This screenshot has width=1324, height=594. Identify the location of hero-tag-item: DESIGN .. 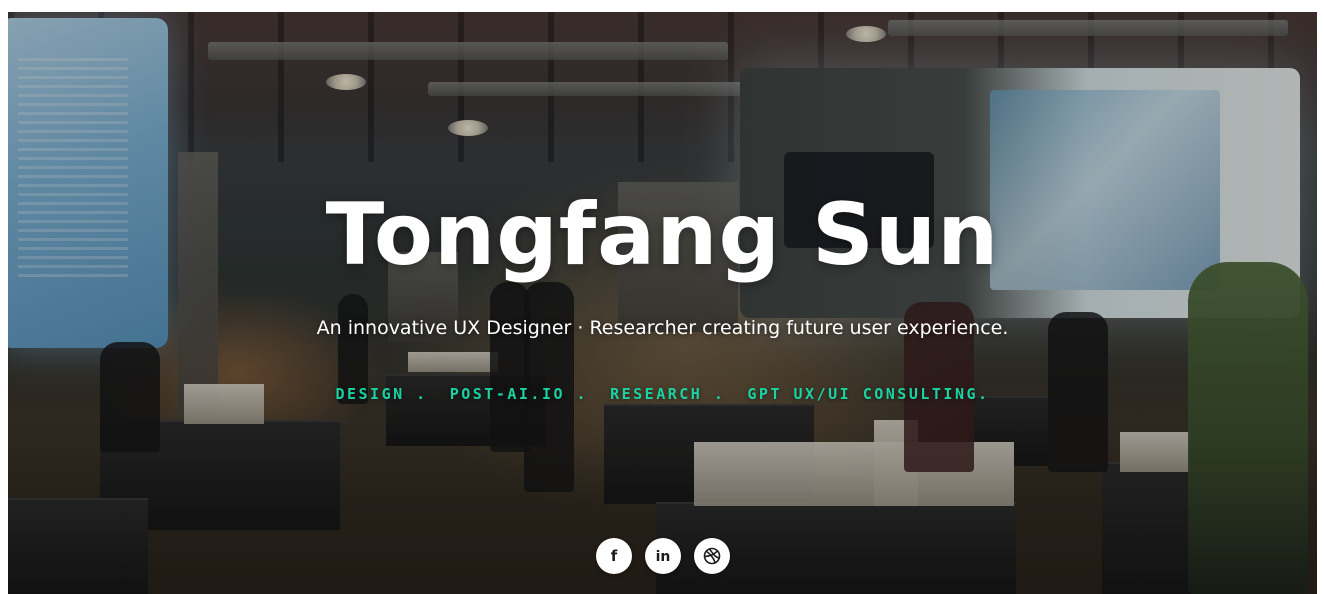
(381, 393).